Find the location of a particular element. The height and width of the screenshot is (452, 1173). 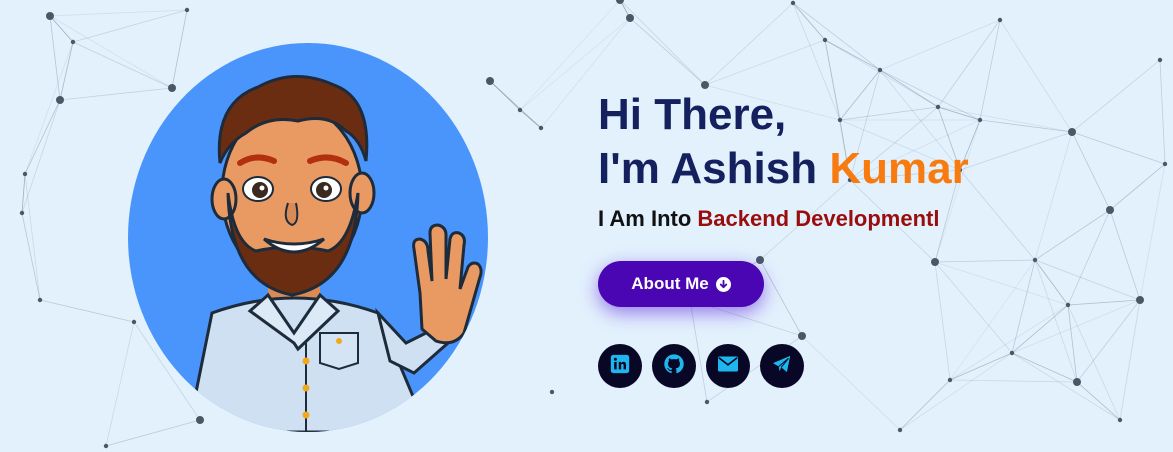

telegram-link is located at coordinates (782, 366).